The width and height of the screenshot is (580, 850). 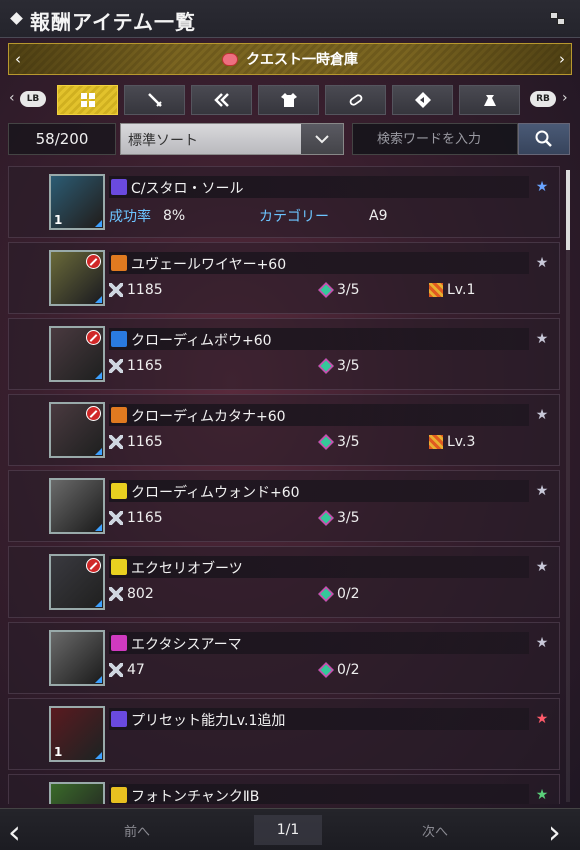 I want to click on item-name: C/スタロ・ソール, so click(x=187, y=189).